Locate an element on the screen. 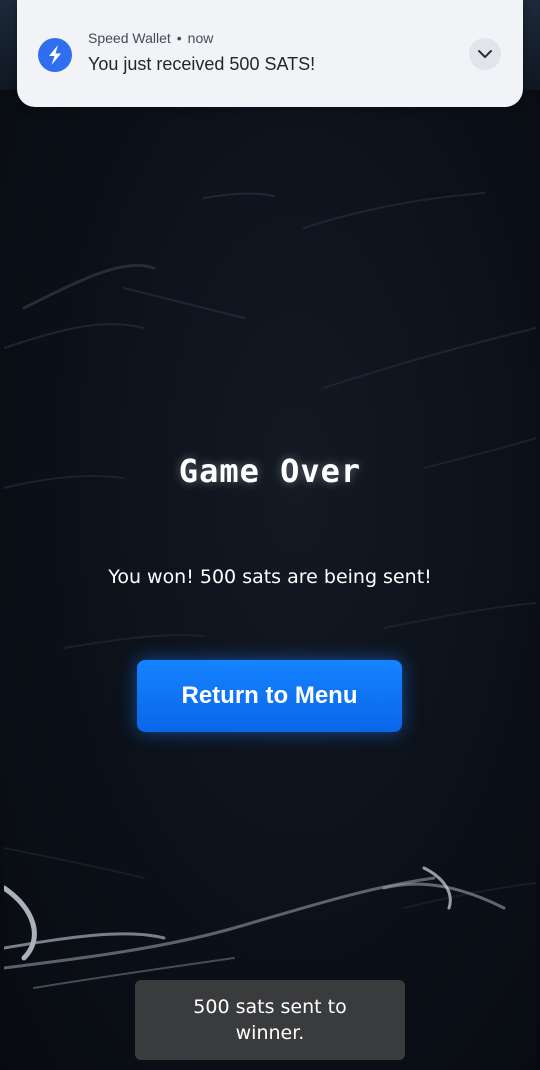  toast-notification: 500 sats sent to winner. is located at coordinates (270, 1020).